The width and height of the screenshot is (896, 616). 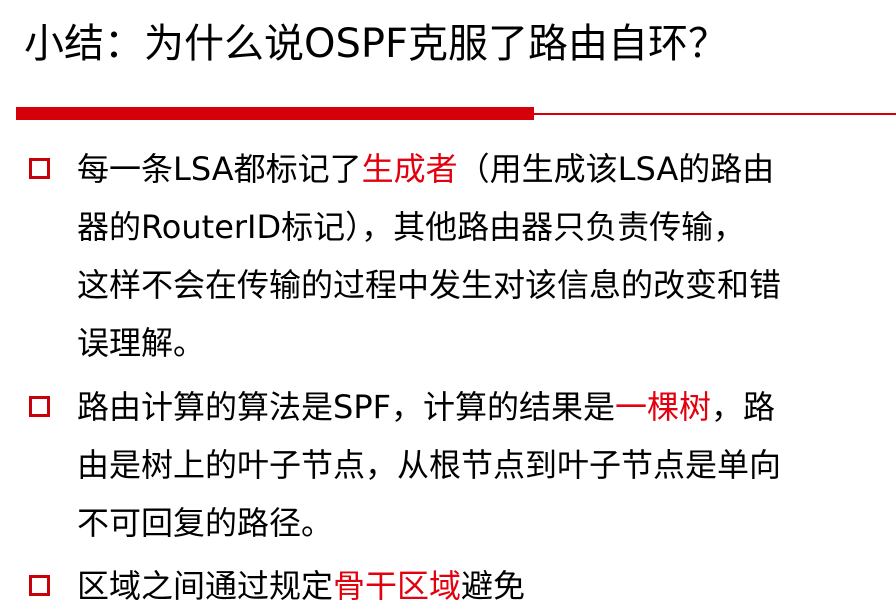 What do you see at coordinates (411, 227) in the screenshot?
I see `text-line: 器的RouterID标记），其他路由器只负责传输，` at bounding box center [411, 227].